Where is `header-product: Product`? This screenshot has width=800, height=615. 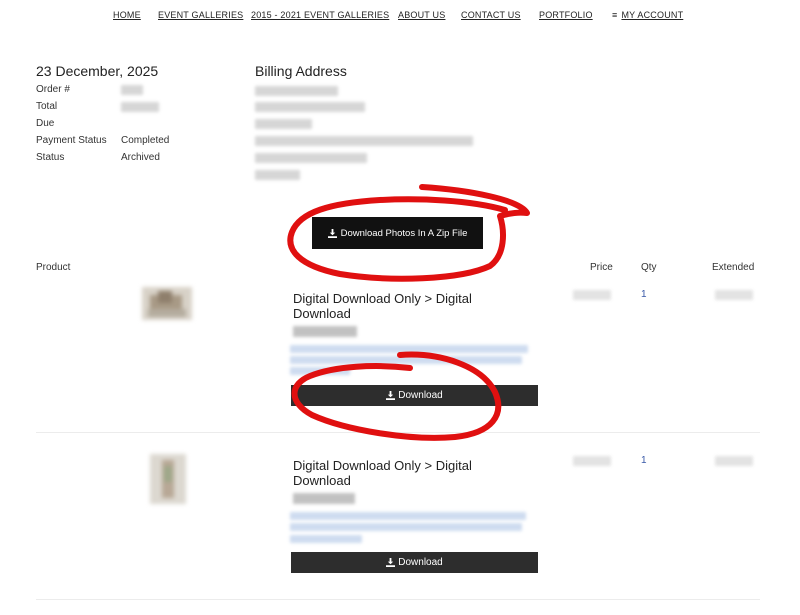 header-product: Product is located at coordinates (53, 267).